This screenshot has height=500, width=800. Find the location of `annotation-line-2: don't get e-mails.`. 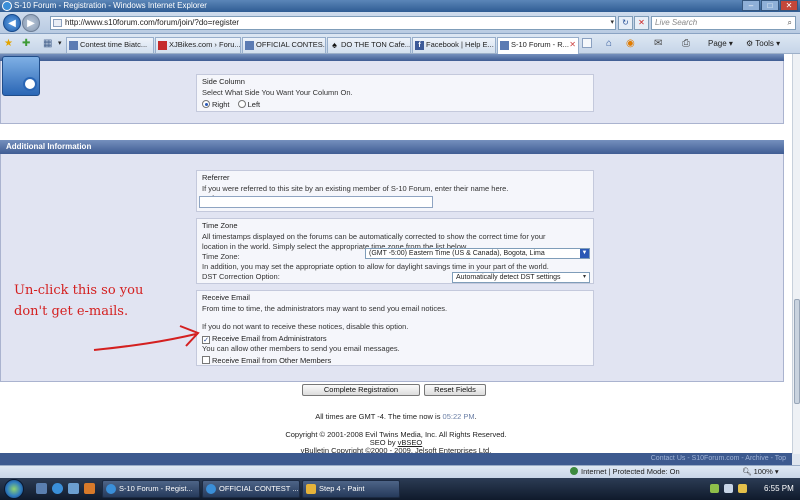

annotation-line-2: don't get e-mails. is located at coordinates (71, 311).